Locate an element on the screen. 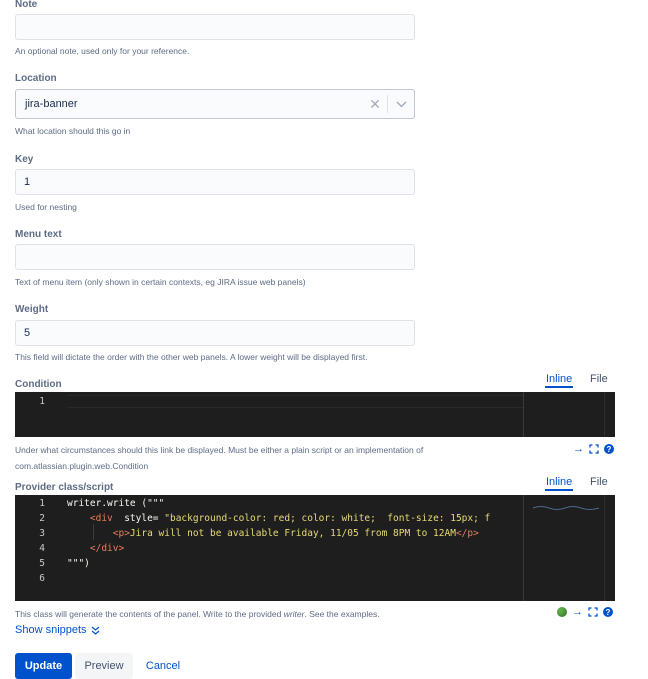 The width and height of the screenshot is (648, 679). indent-guide is located at coordinates (93, 532).